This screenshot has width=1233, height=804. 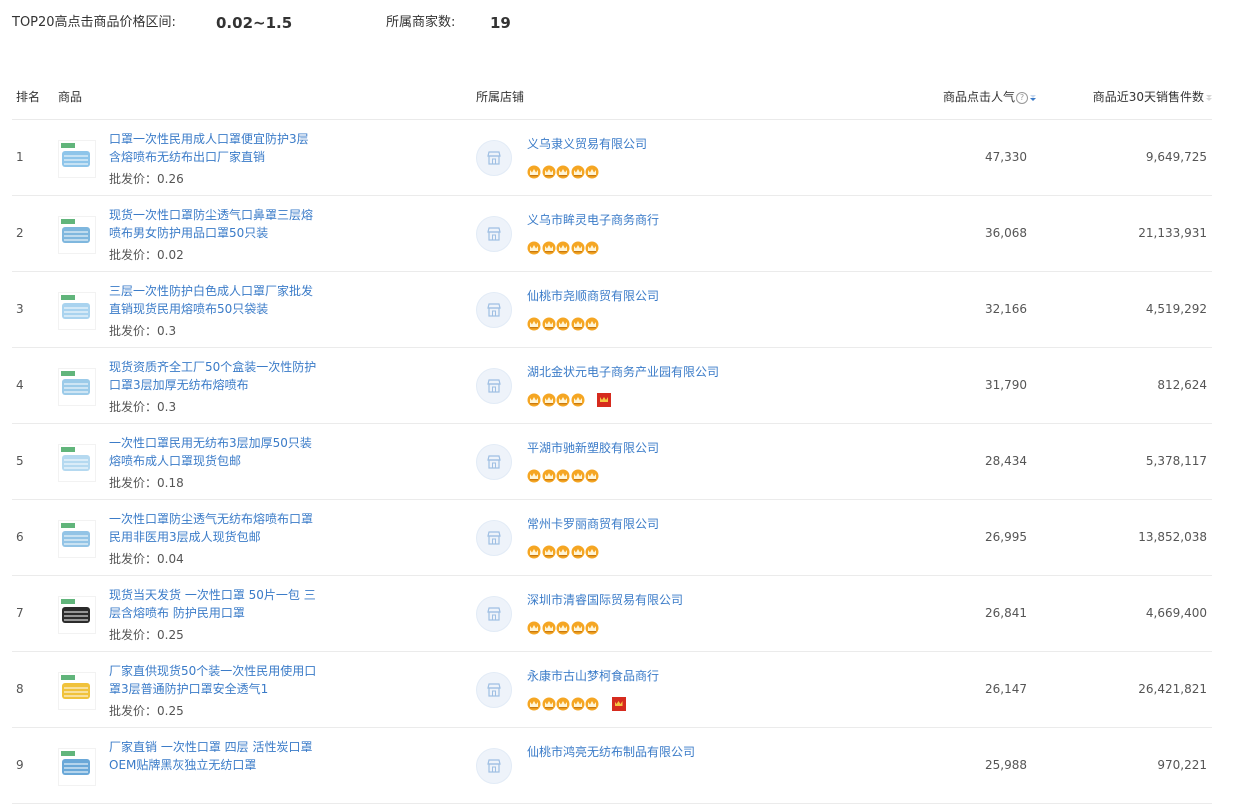 What do you see at coordinates (214, 604) in the screenshot?
I see `product-title-link: 现货当天发货 一次性口罩 50片一包 三层含熔喷布 防护民用口罩` at bounding box center [214, 604].